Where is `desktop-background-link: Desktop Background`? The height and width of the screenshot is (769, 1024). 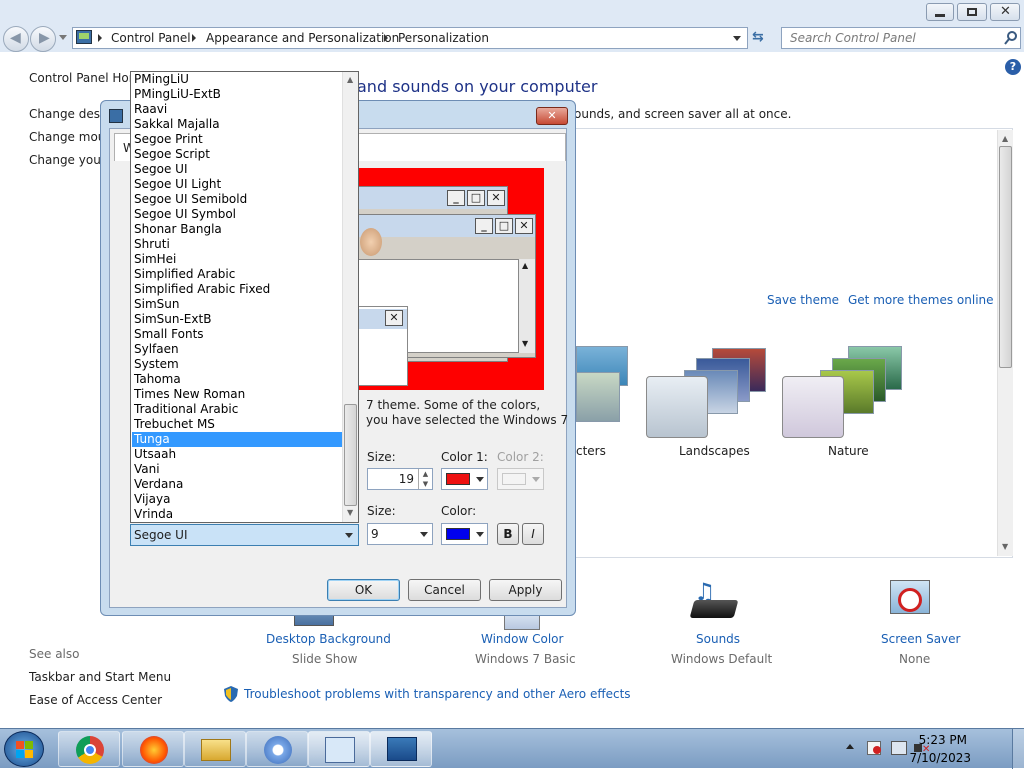 desktop-background-link: Desktop Background is located at coordinates (328, 639).